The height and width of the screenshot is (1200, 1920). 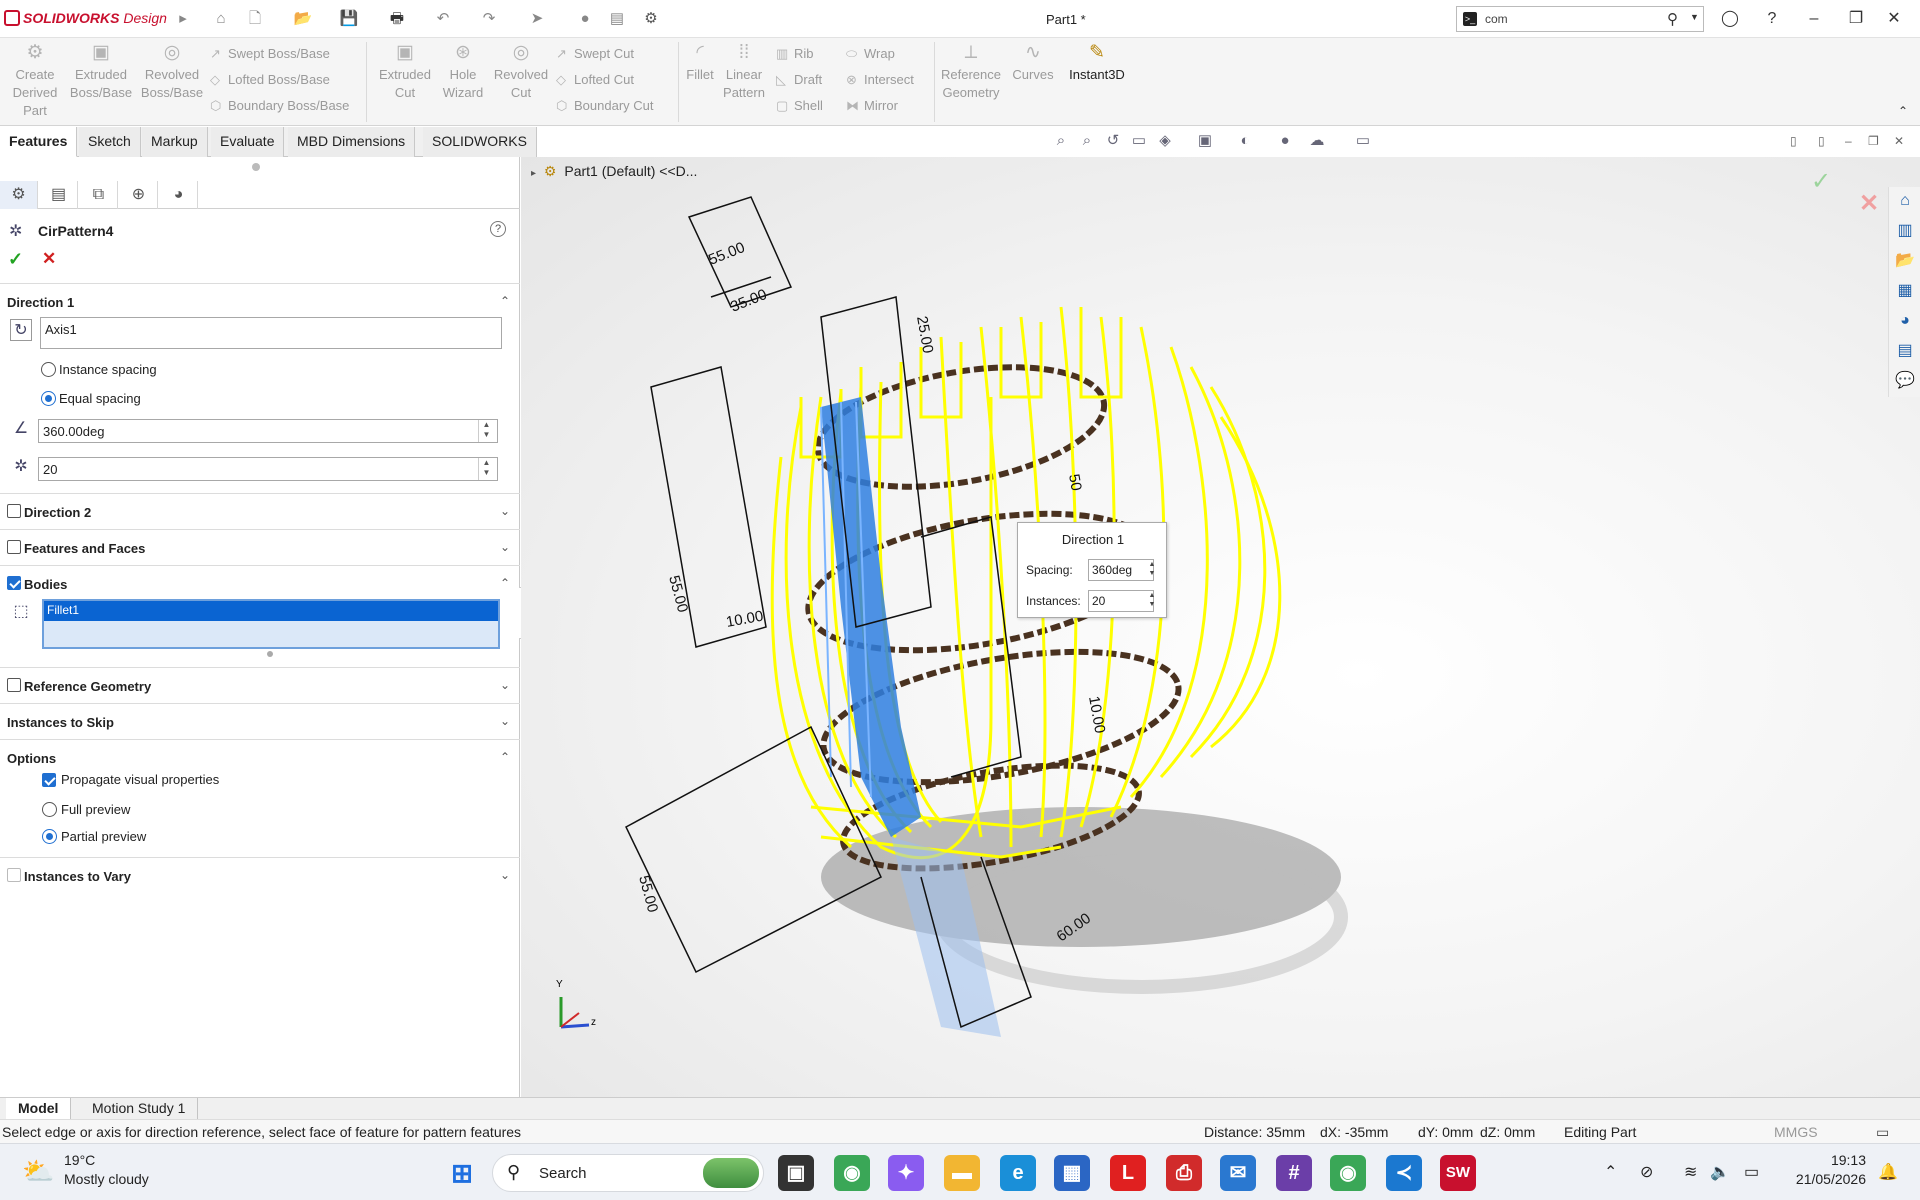 What do you see at coordinates (796, 1173) in the screenshot?
I see `task-view-icon: ▣` at bounding box center [796, 1173].